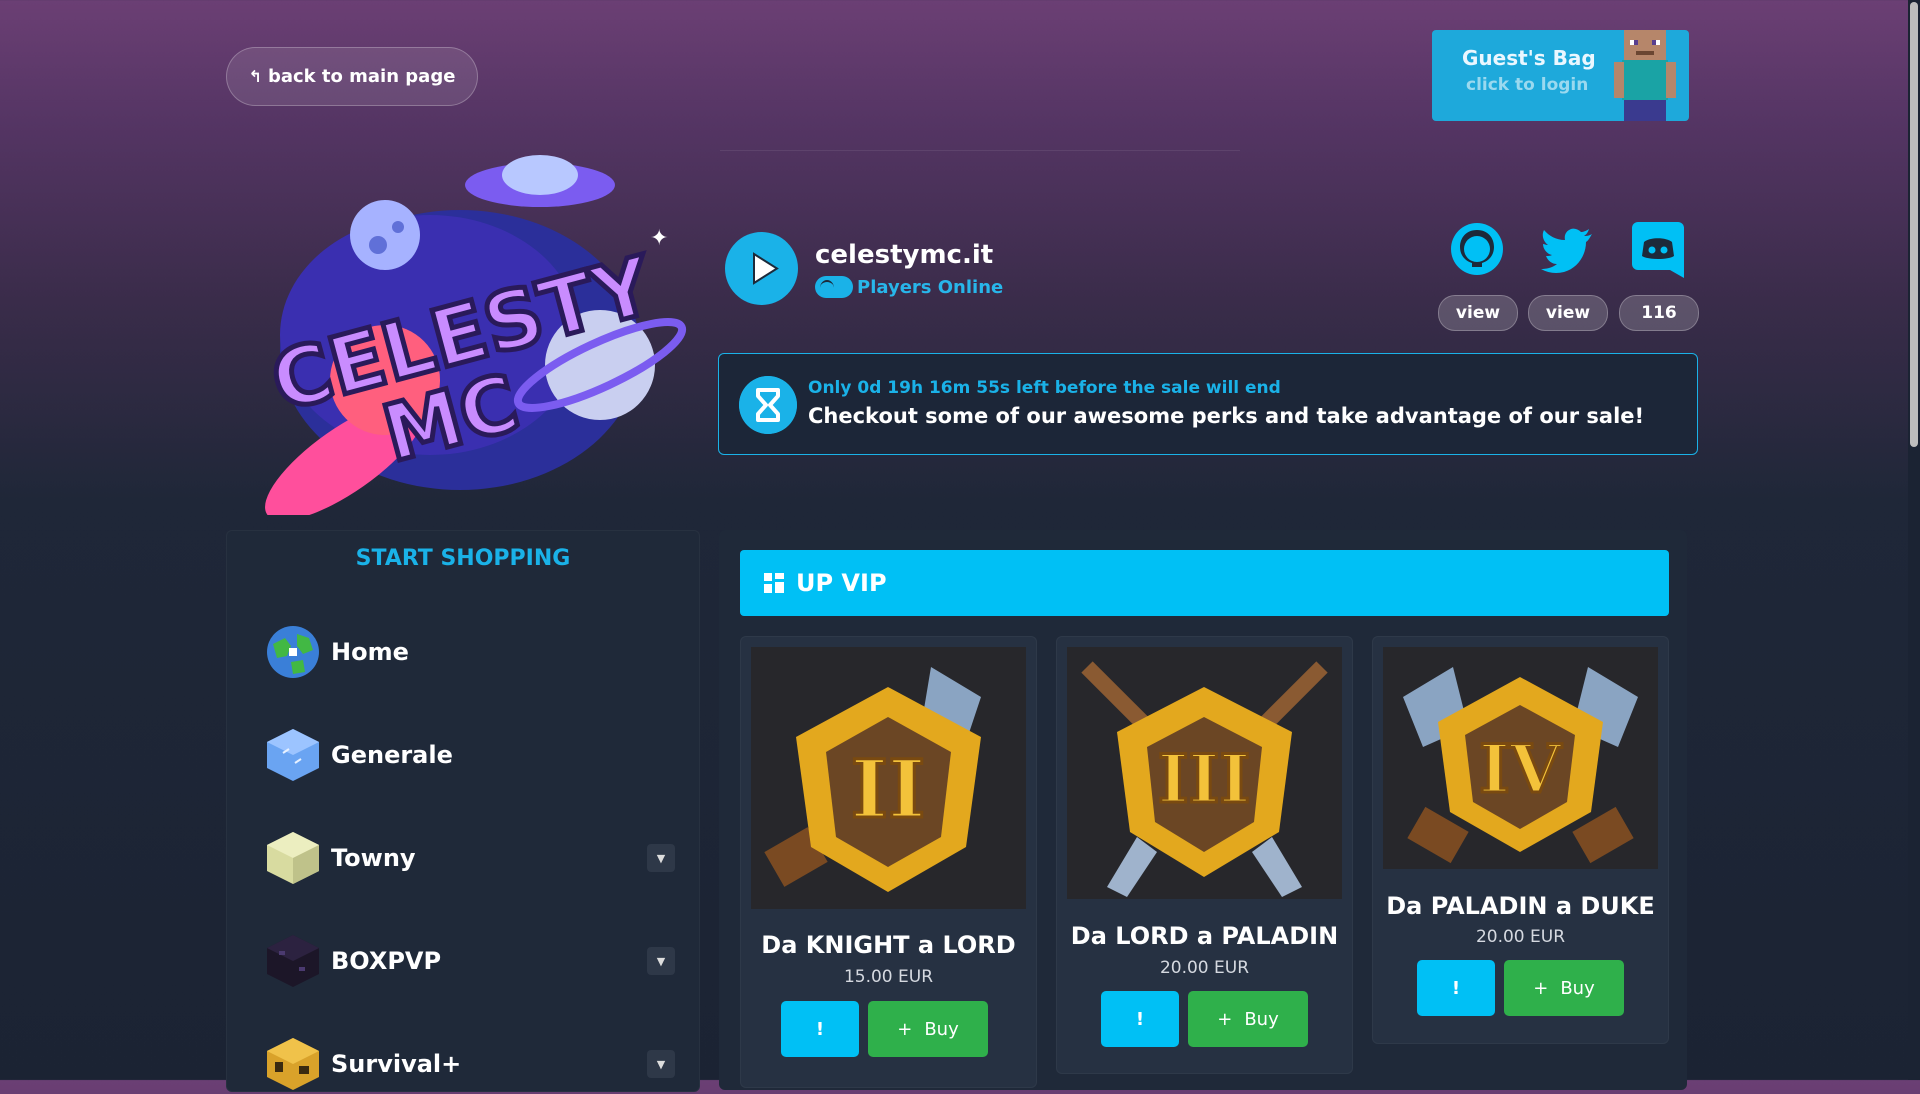 The width and height of the screenshot is (1920, 1094). I want to click on beehive-block-icon, so click(293, 1064).